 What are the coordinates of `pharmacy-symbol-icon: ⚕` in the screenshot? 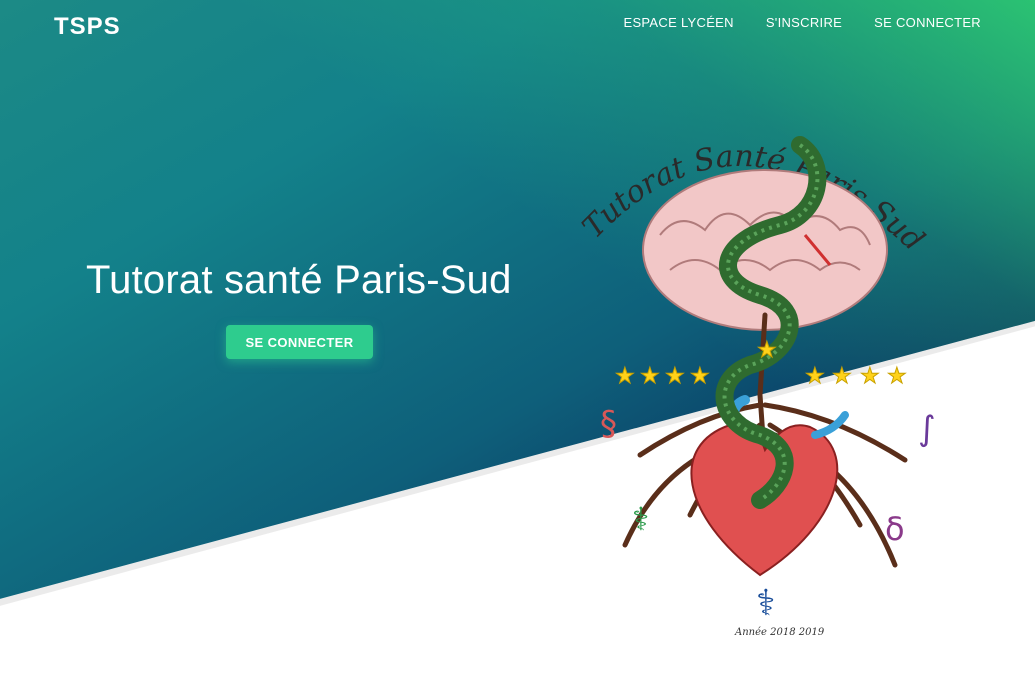 It's located at (640, 519).